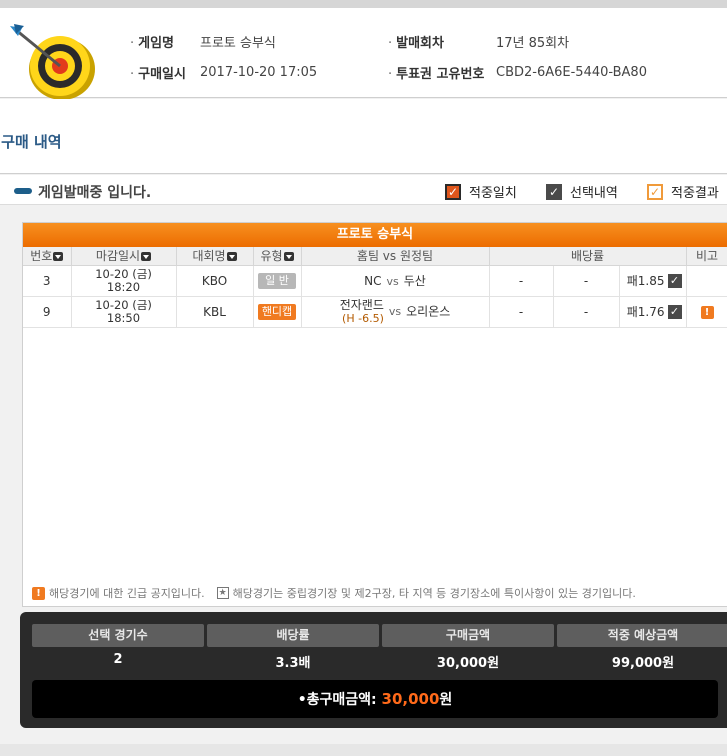  Describe the element at coordinates (706, 281) in the screenshot. I see `row-note` at that location.